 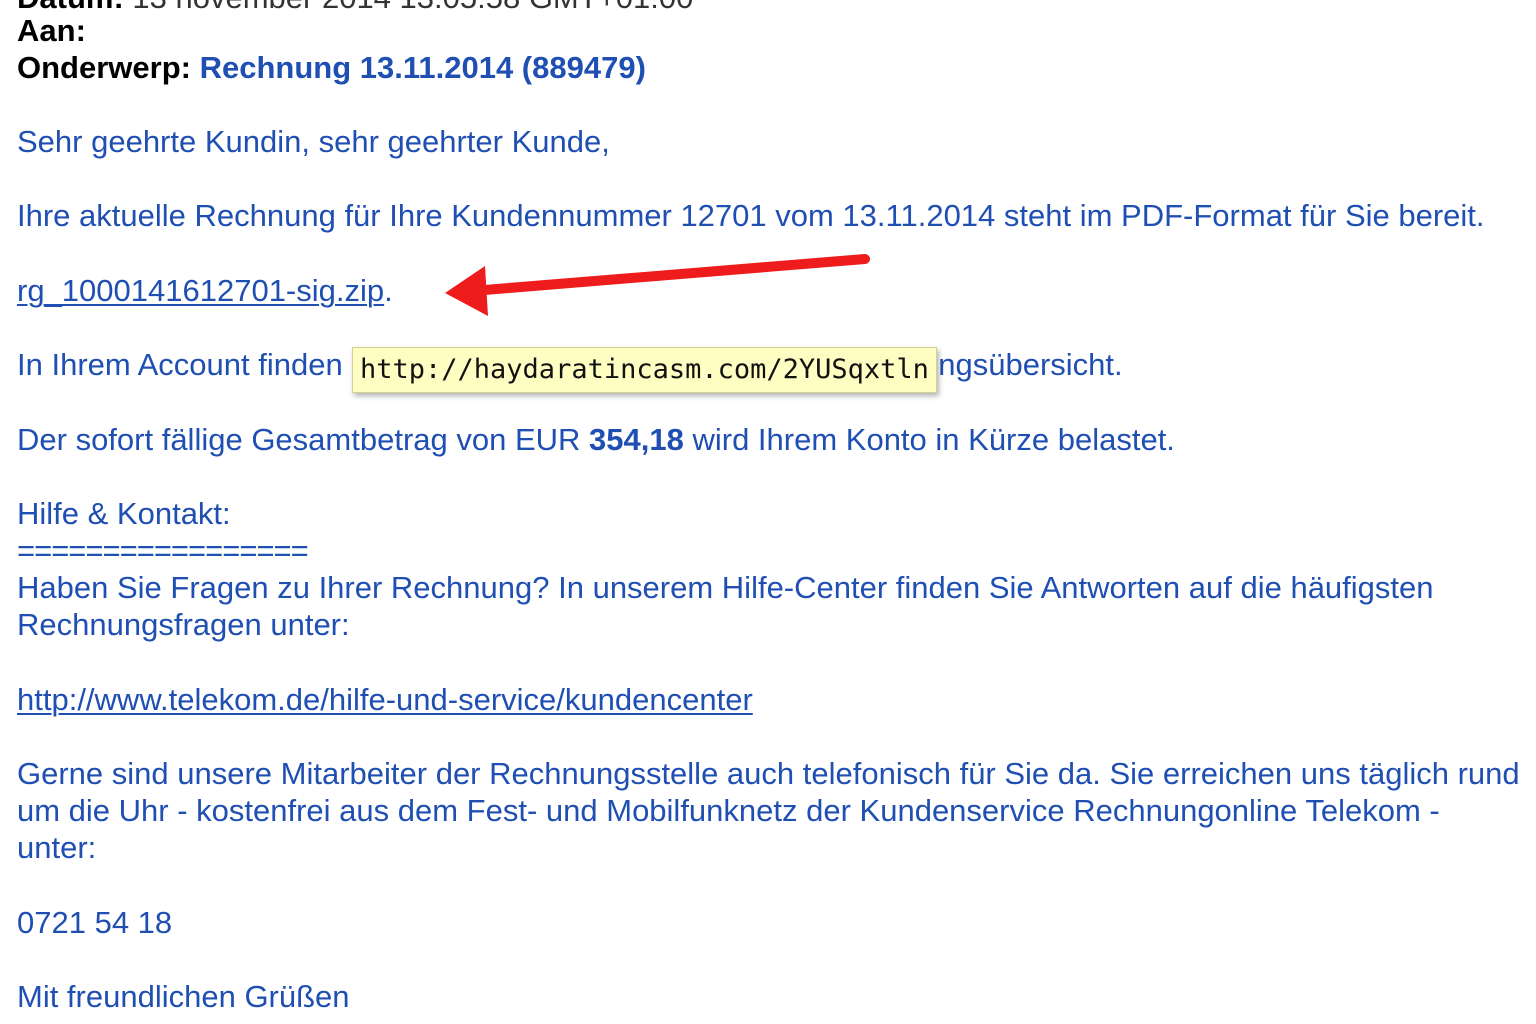 I want to click on header-to-row: Aan:, so click(x=51, y=30).